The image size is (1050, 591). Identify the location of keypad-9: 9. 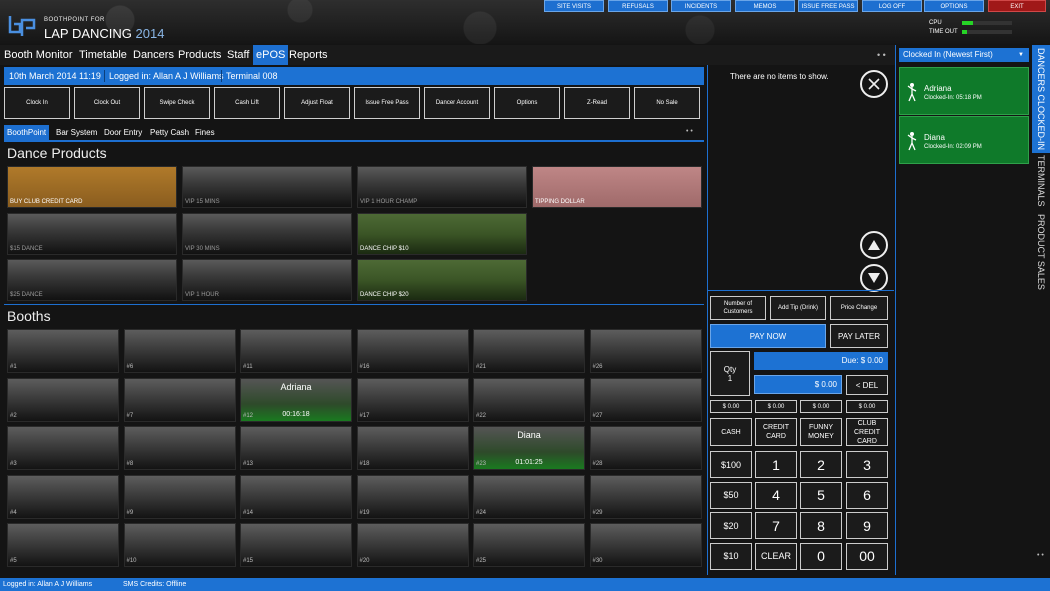
(867, 525).